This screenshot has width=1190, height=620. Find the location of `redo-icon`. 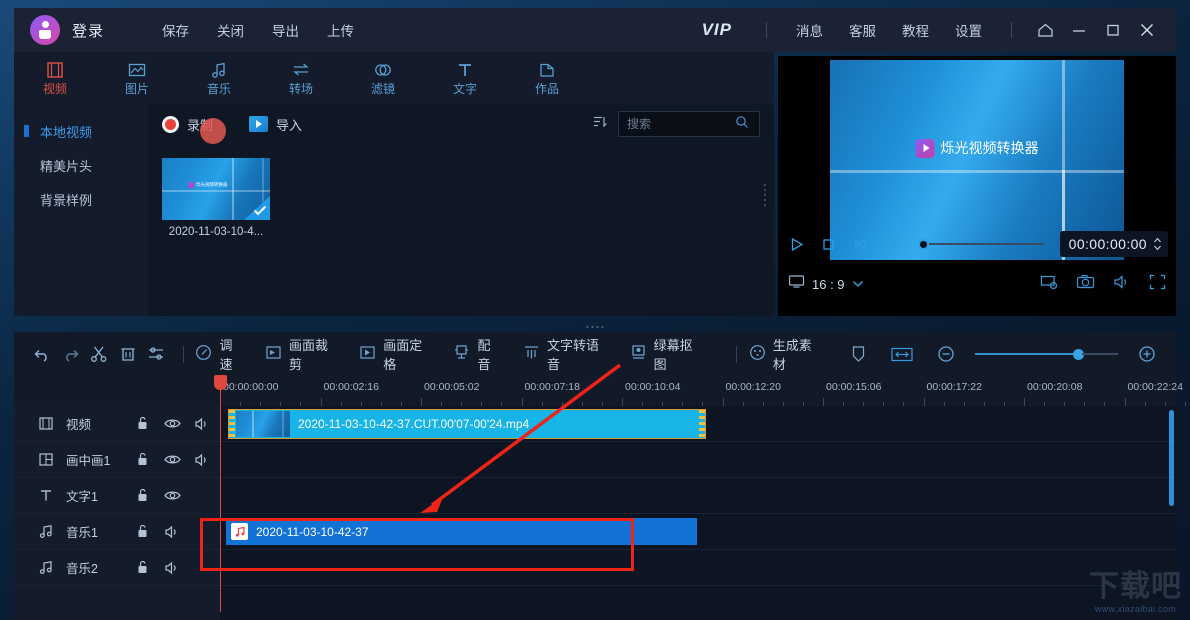

redo-icon is located at coordinates (71, 354).